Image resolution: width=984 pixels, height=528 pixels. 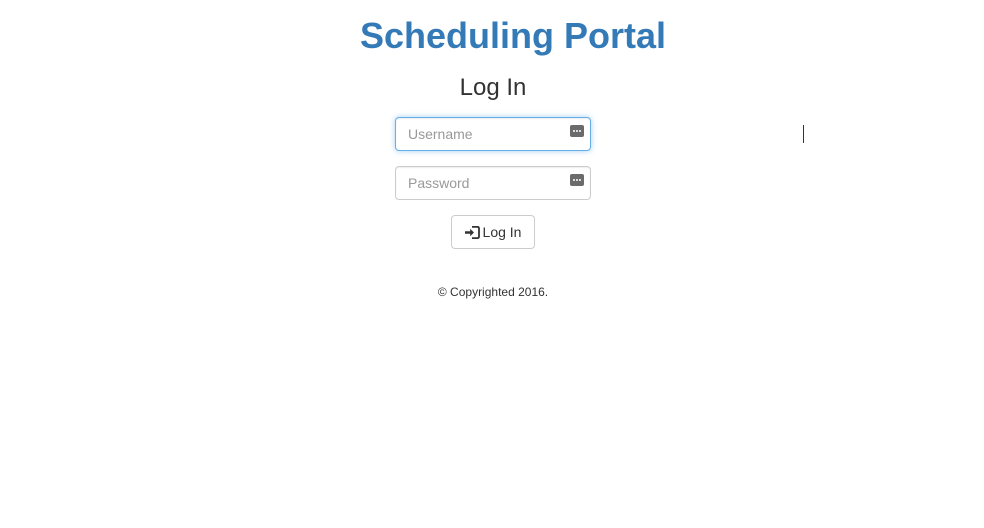 I want to click on copyright-footer: © Copyrighted 2016., so click(x=493, y=292).